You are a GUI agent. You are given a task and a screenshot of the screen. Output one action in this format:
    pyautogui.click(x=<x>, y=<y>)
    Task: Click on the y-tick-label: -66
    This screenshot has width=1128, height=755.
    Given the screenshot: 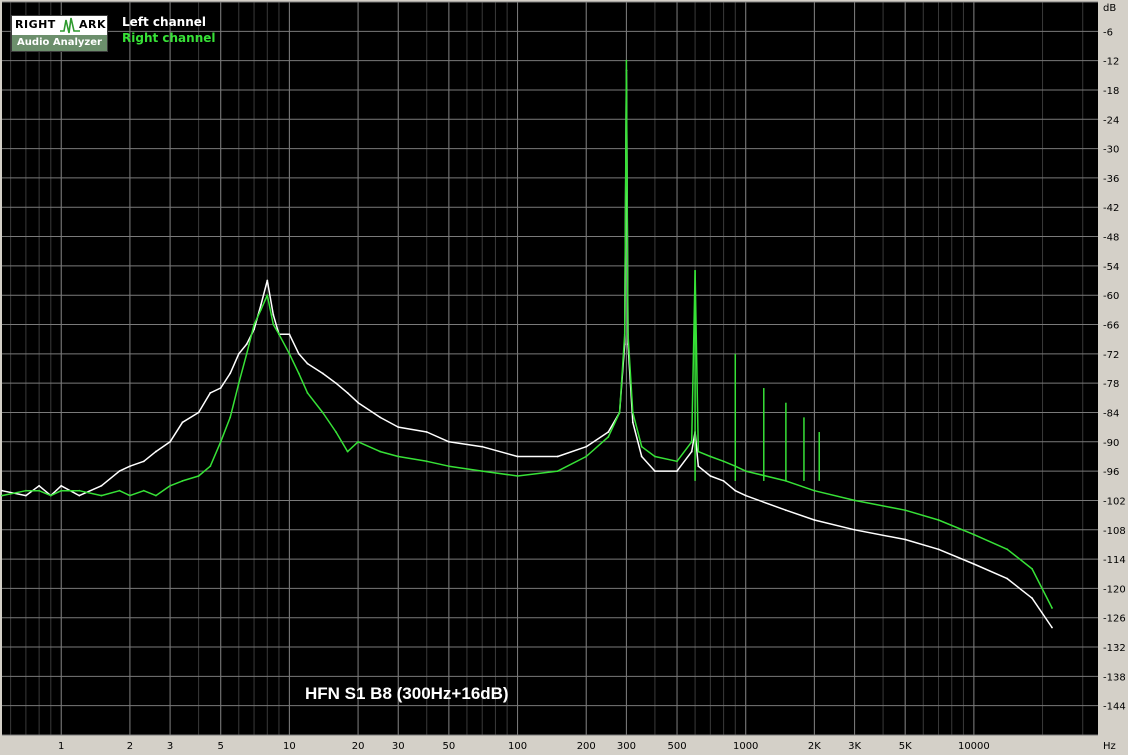 What is the action you would take?
    pyautogui.click(x=1111, y=326)
    